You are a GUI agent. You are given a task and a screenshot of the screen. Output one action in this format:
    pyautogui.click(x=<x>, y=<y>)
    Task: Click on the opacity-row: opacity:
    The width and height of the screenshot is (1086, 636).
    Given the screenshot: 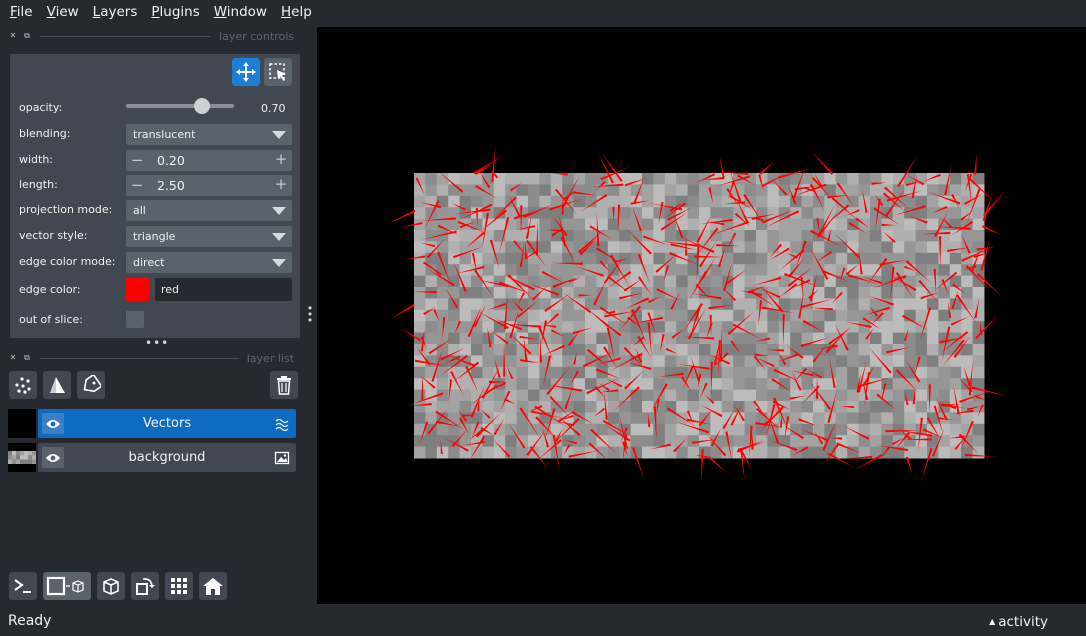 What is the action you would take?
    pyautogui.click(x=155, y=108)
    